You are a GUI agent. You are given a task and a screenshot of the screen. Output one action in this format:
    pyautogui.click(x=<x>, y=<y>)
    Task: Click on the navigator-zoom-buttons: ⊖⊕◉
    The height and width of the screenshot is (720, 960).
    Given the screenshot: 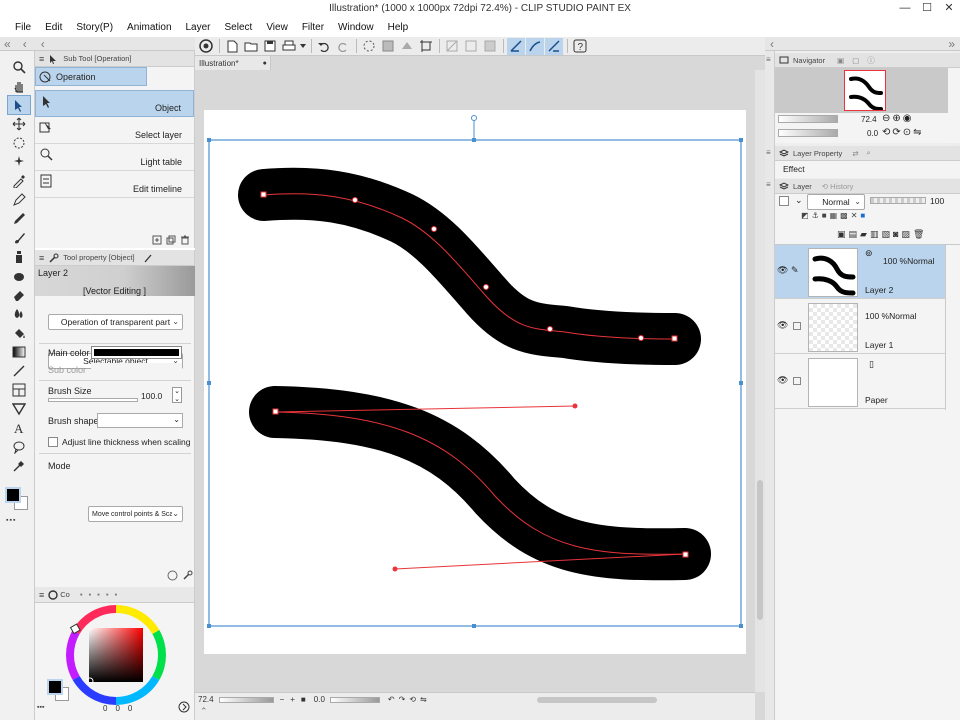 What is the action you would take?
    pyautogui.click(x=897, y=118)
    